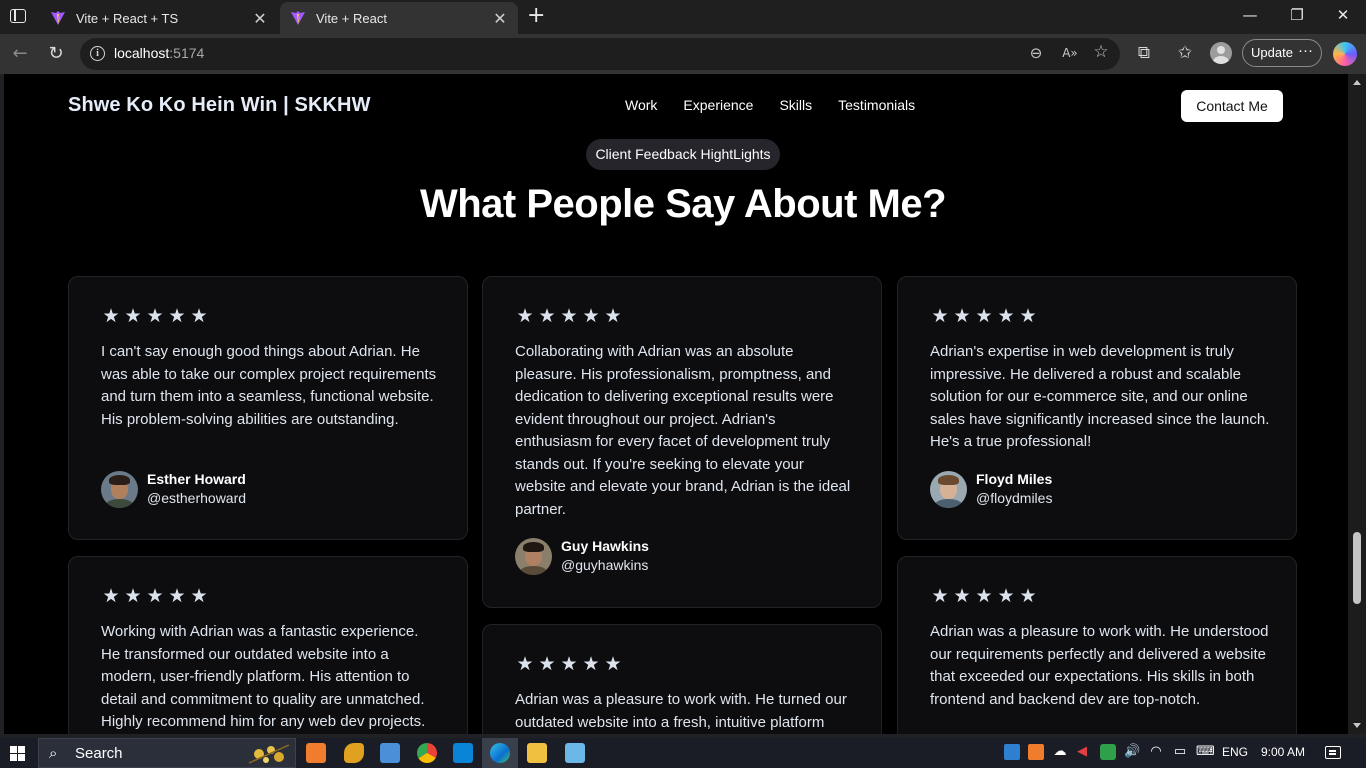 This screenshot has width=1366, height=768. Describe the element at coordinates (582, 556) in the screenshot. I see `testimonial-author: Guy Hawkins @guyhawkins` at that location.